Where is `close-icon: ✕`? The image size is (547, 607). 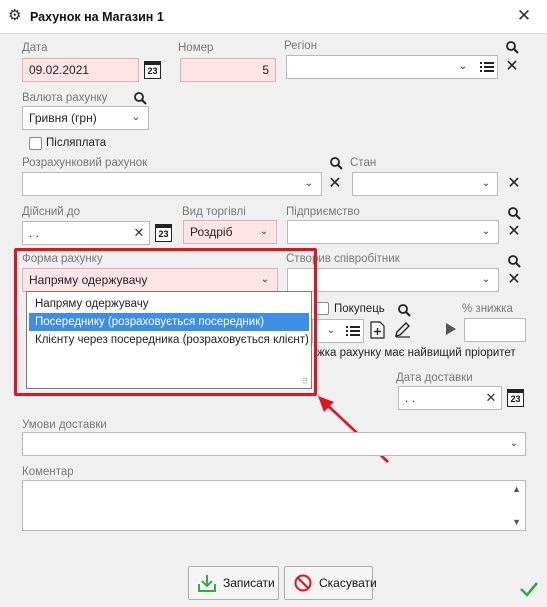
close-icon: ✕ is located at coordinates (524, 16).